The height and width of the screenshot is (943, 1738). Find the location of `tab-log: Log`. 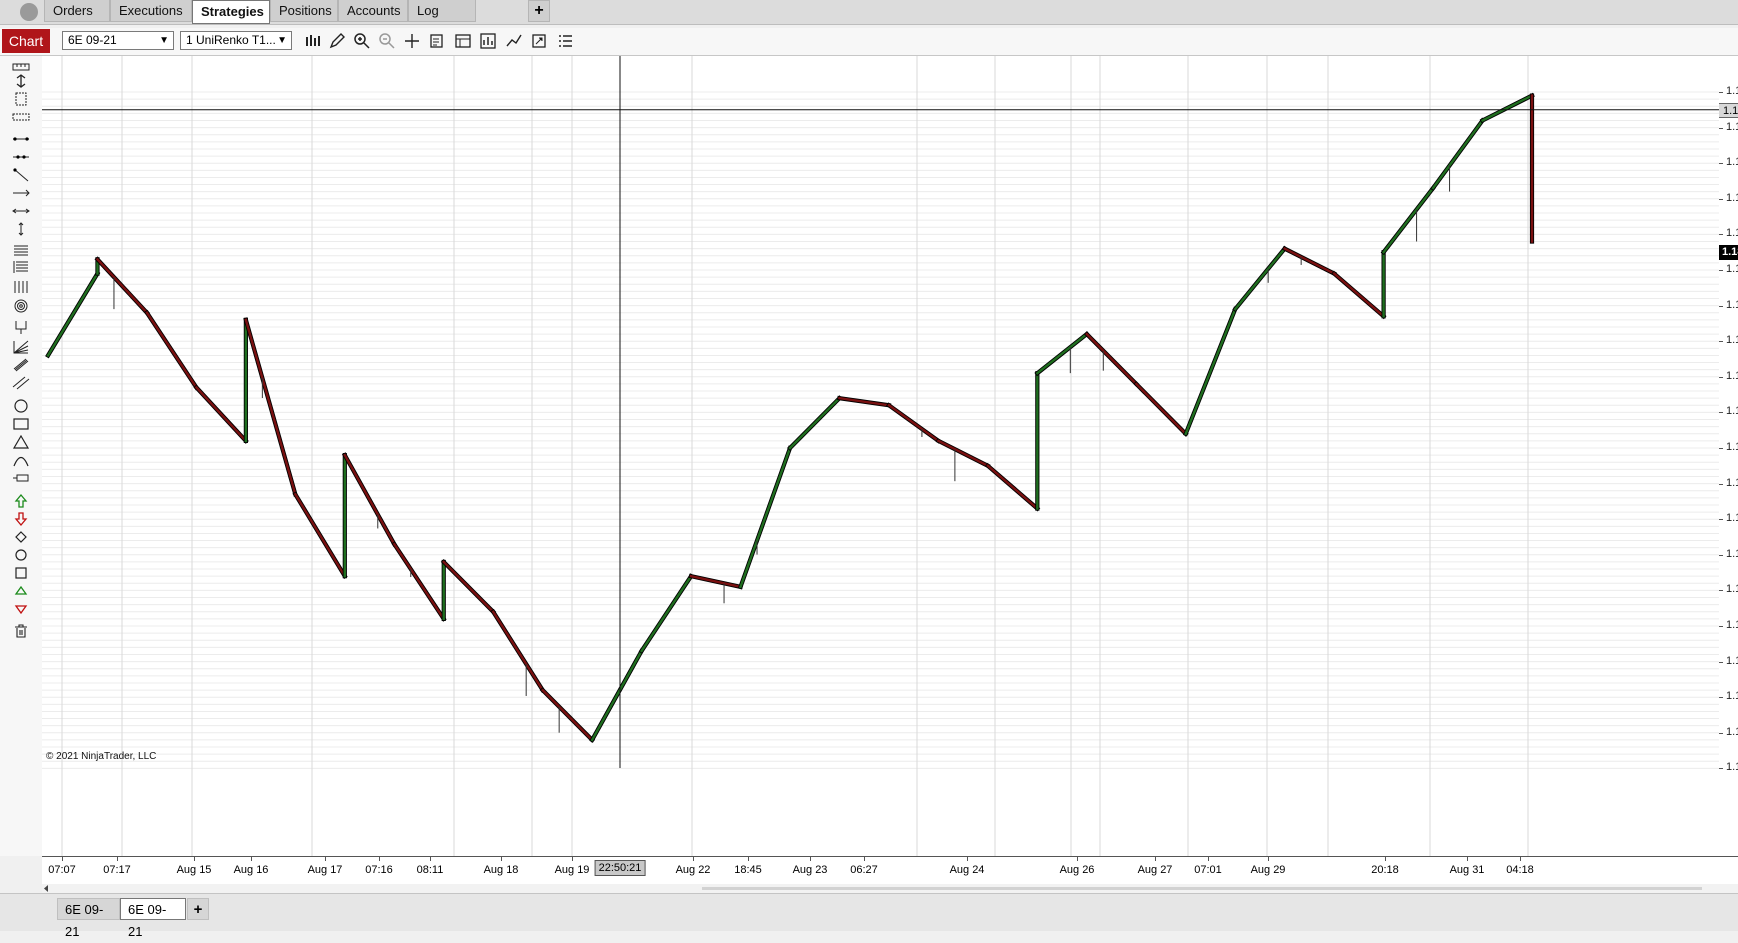

tab-log: Log is located at coordinates (442, 11).